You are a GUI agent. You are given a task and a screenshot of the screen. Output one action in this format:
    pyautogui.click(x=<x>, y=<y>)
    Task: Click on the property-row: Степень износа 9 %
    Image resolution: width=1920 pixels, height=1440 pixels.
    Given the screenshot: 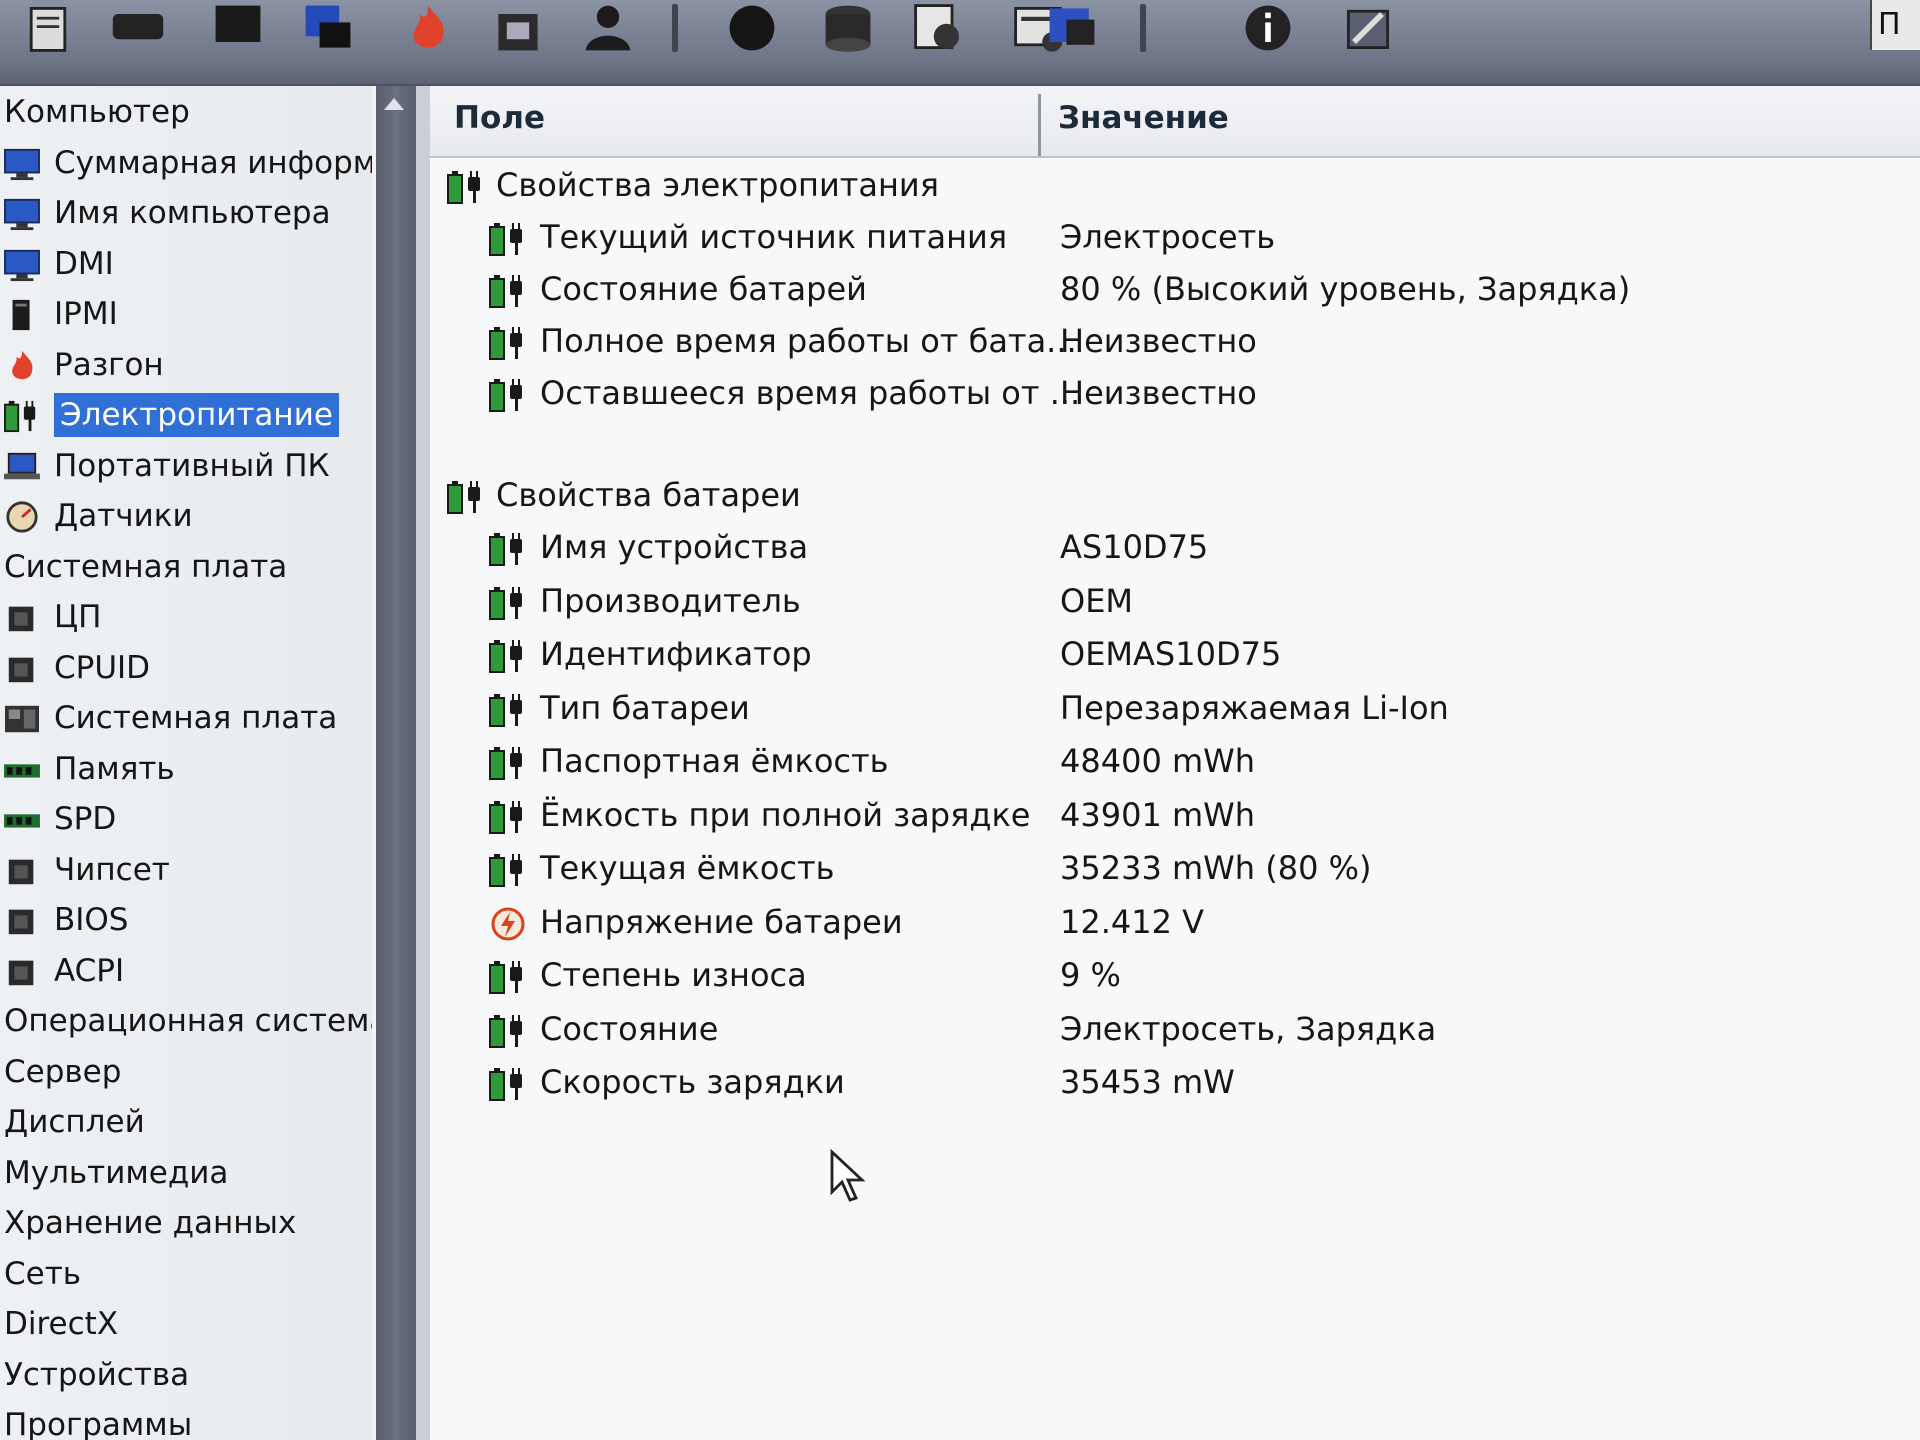 What is the action you would take?
    pyautogui.click(x=1175, y=976)
    